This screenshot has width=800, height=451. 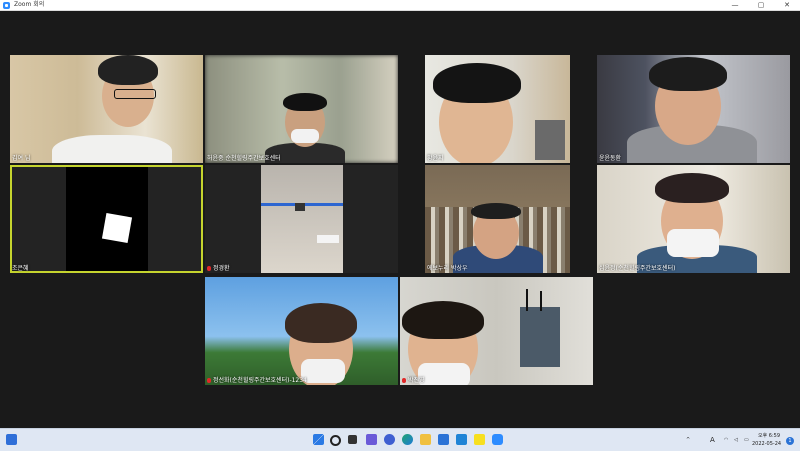 I want to click on maximize-button: ▢, so click(x=761, y=5).